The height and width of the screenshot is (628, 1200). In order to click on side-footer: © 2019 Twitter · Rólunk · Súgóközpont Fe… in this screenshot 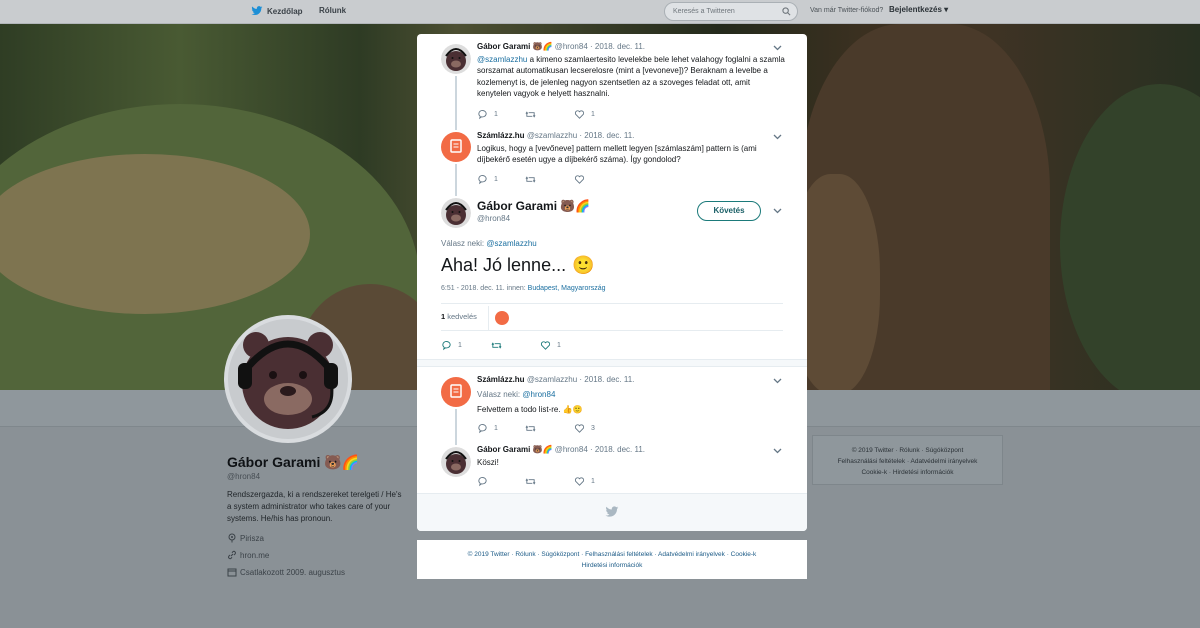, I will do `click(907, 460)`.